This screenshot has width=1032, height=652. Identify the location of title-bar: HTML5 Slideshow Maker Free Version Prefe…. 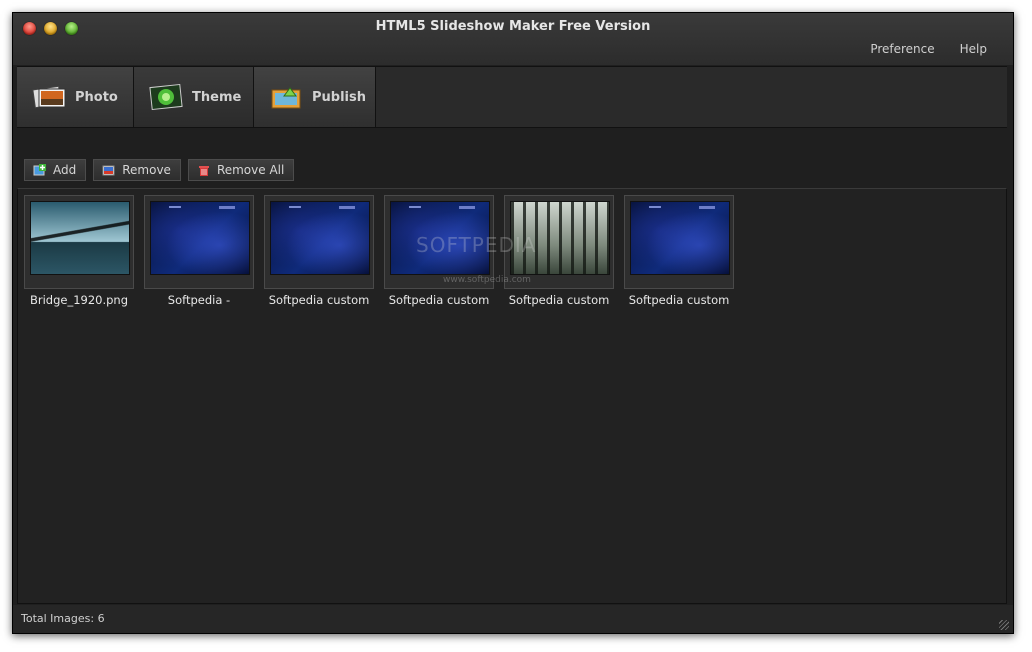
(513, 39).